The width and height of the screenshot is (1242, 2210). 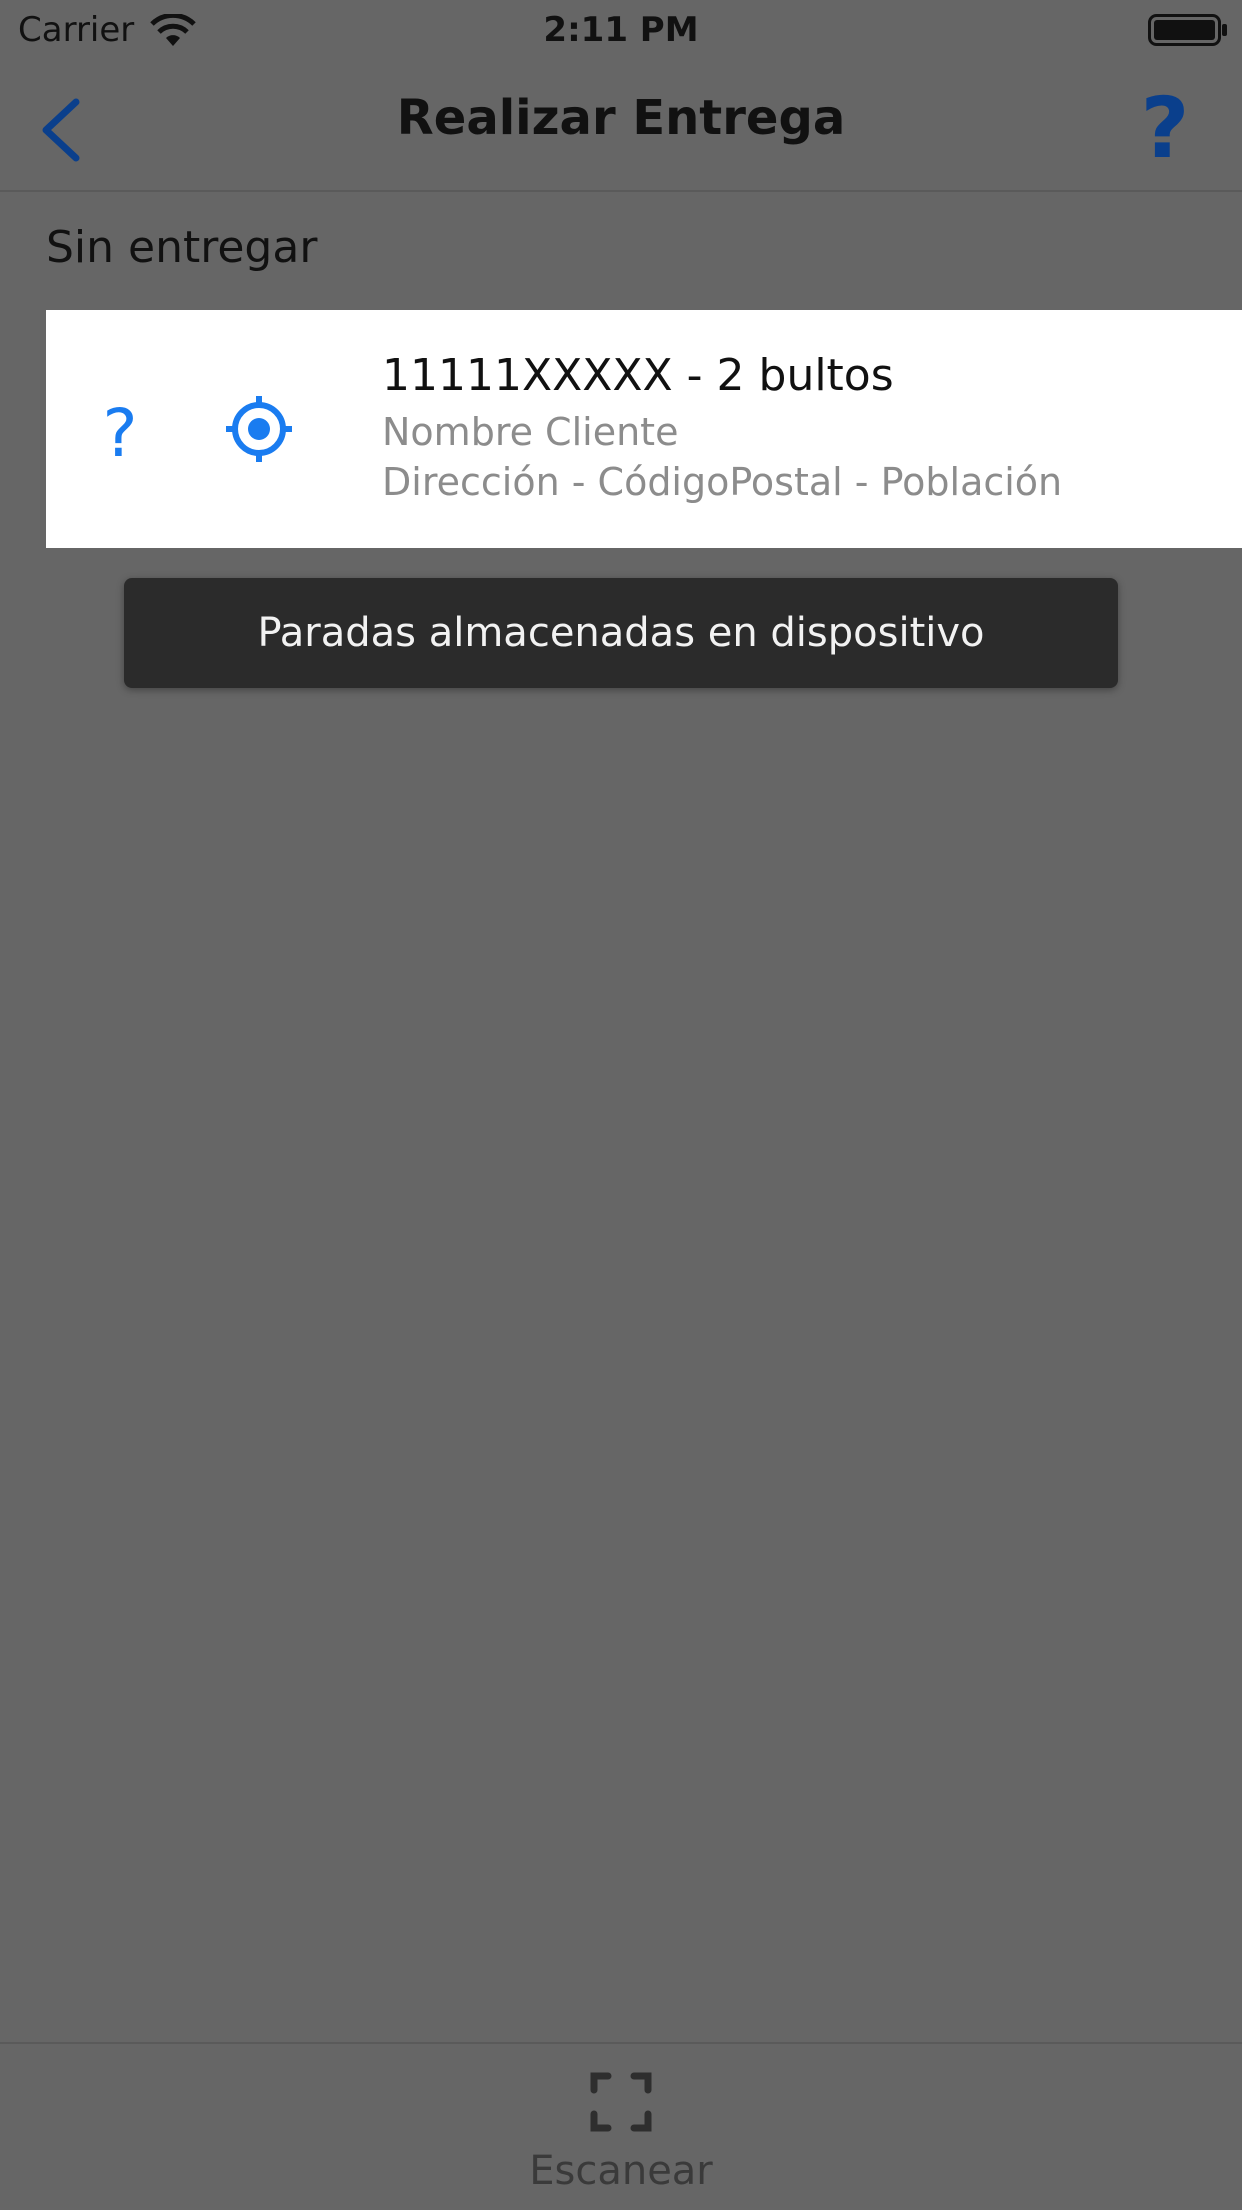 I want to click on bottom-toolbar: Escanear, so click(x=621, y=2126).